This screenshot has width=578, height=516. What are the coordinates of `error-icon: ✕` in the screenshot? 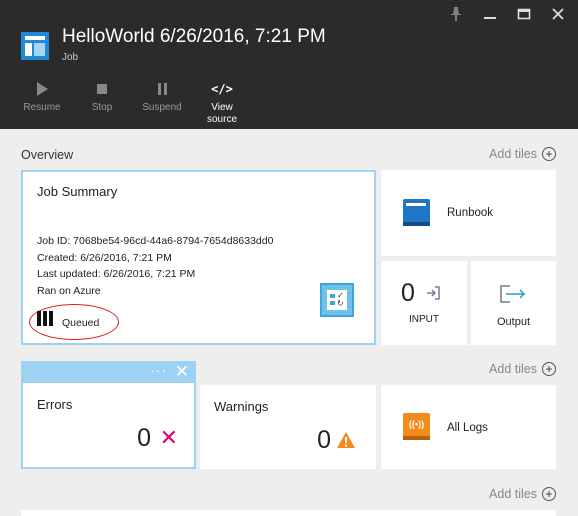 It's located at (168, 437).